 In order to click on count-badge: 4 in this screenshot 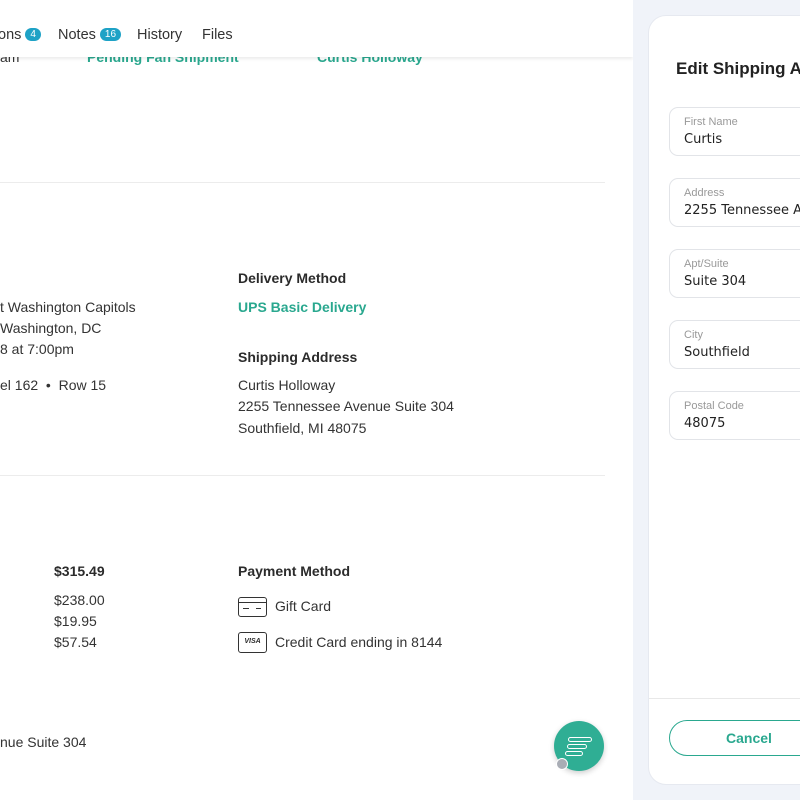, I will do `click(33, 34)`.